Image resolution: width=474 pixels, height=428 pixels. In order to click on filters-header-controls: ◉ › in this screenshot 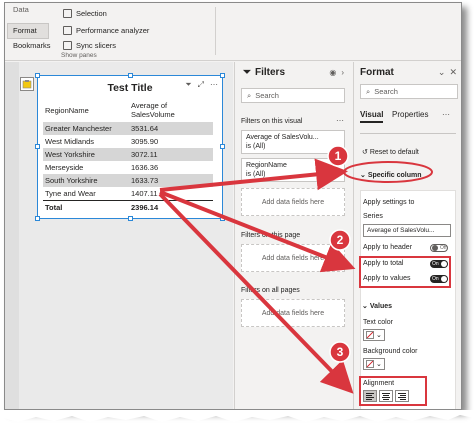, I will do `click(336, 72)`.